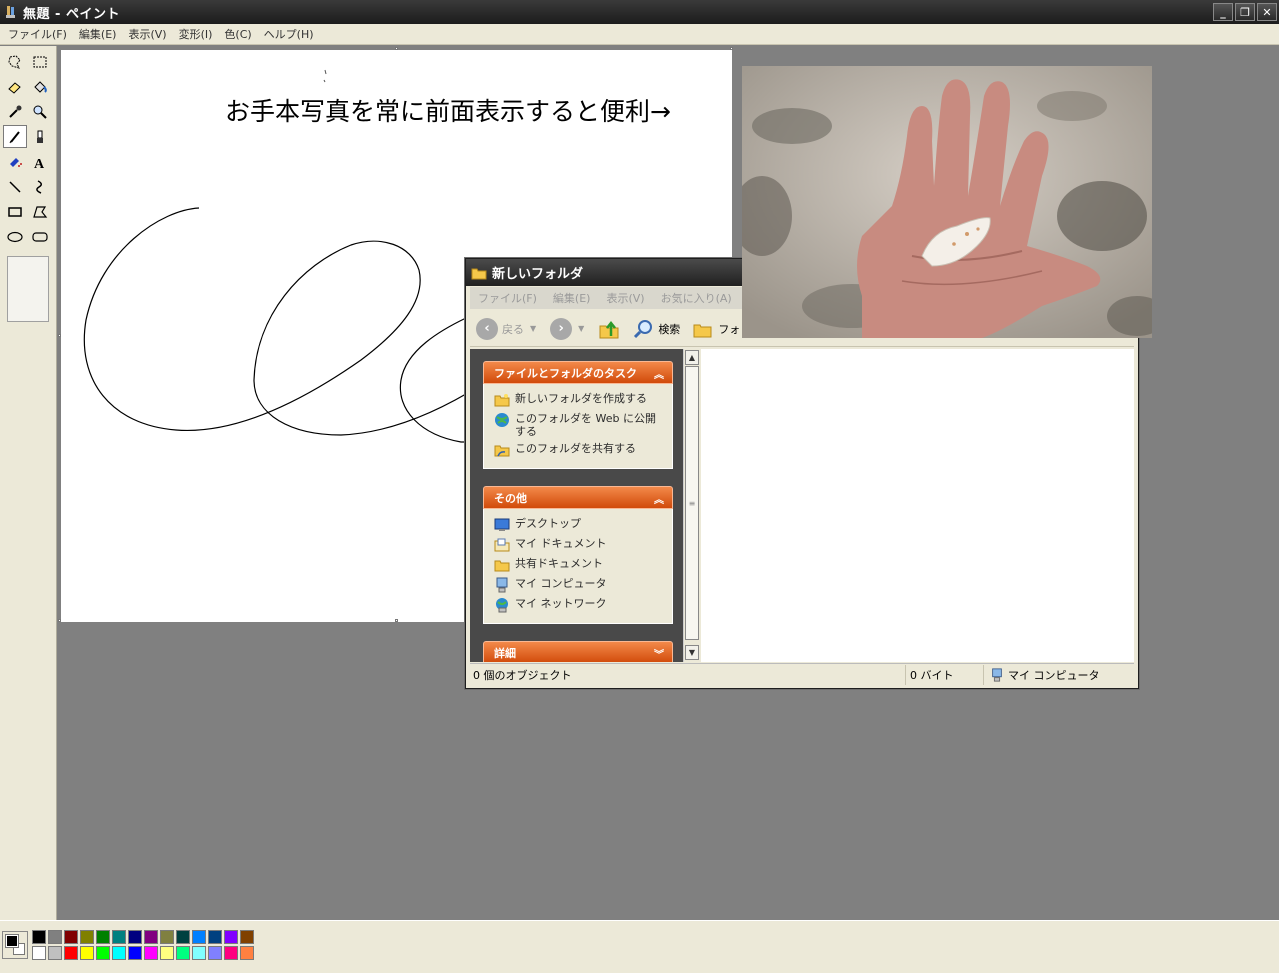 Image resolution: width=1279 pixels, height=973 pixels. What do you see at coordinates (659, 653) in the screenshot?
I see `expand-icon: ︾` at bounding box center [659, 653].